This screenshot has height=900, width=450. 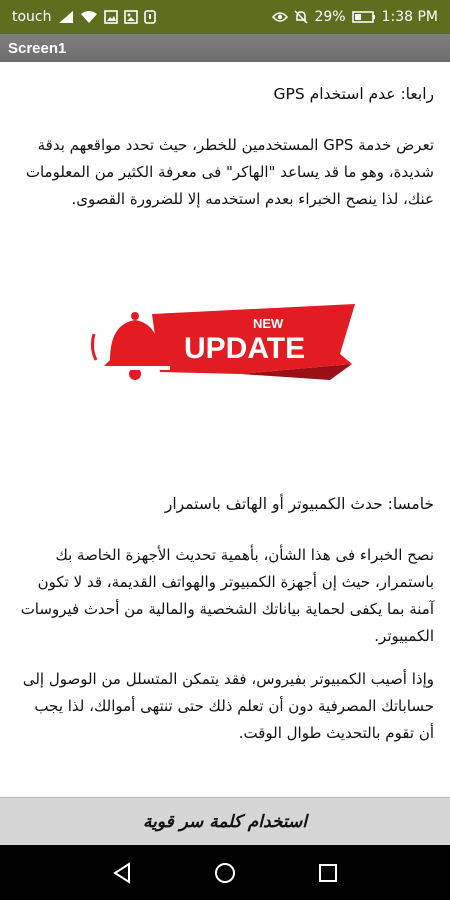 What do you see at coordinates (301, 17) in the screenshot?
I see `mute-icon` at bounding box center [301, 17].